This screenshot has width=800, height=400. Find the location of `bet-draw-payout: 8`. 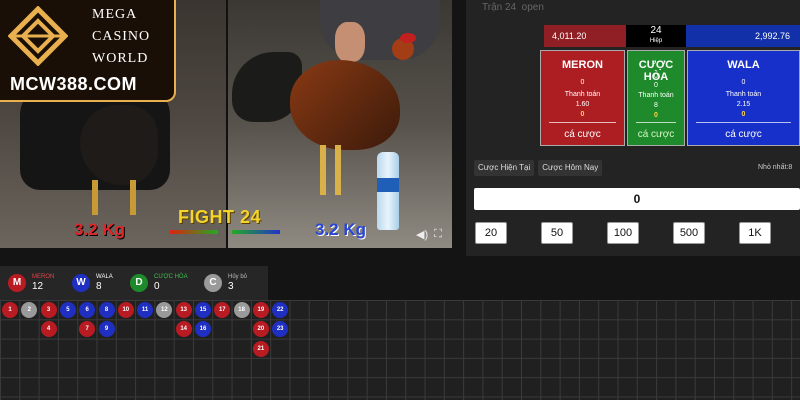

bet-draw-payout: 8 is located at coordinates (656, 105).